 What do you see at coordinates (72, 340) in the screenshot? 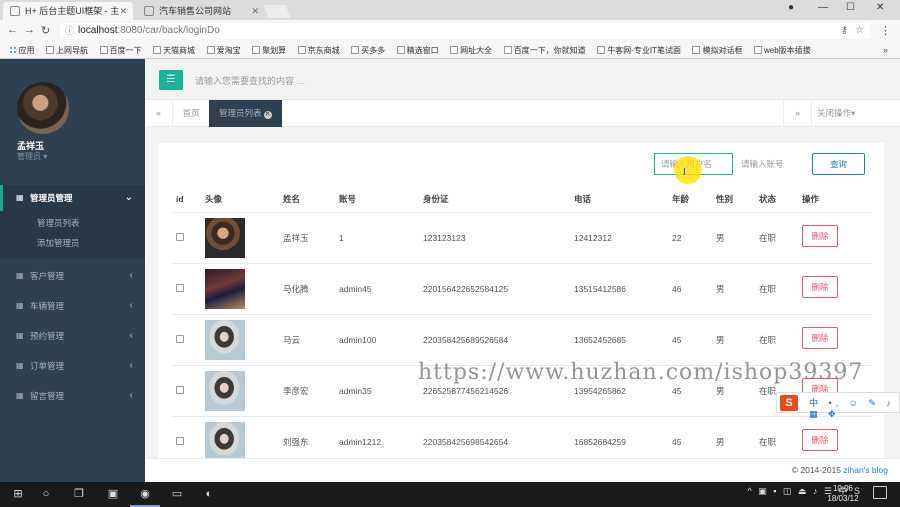
I see `sidebar-item-reservation: ▦ 预约管理 ‹` at bounding box center [72, 340].